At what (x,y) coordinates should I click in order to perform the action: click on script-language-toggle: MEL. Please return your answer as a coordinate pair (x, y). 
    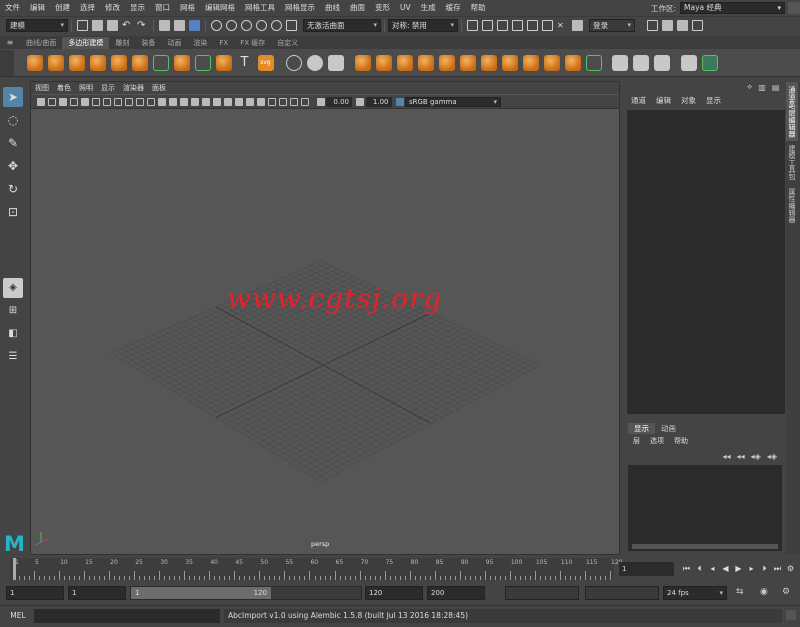
    Looking at the image, I should click on (18, 616).